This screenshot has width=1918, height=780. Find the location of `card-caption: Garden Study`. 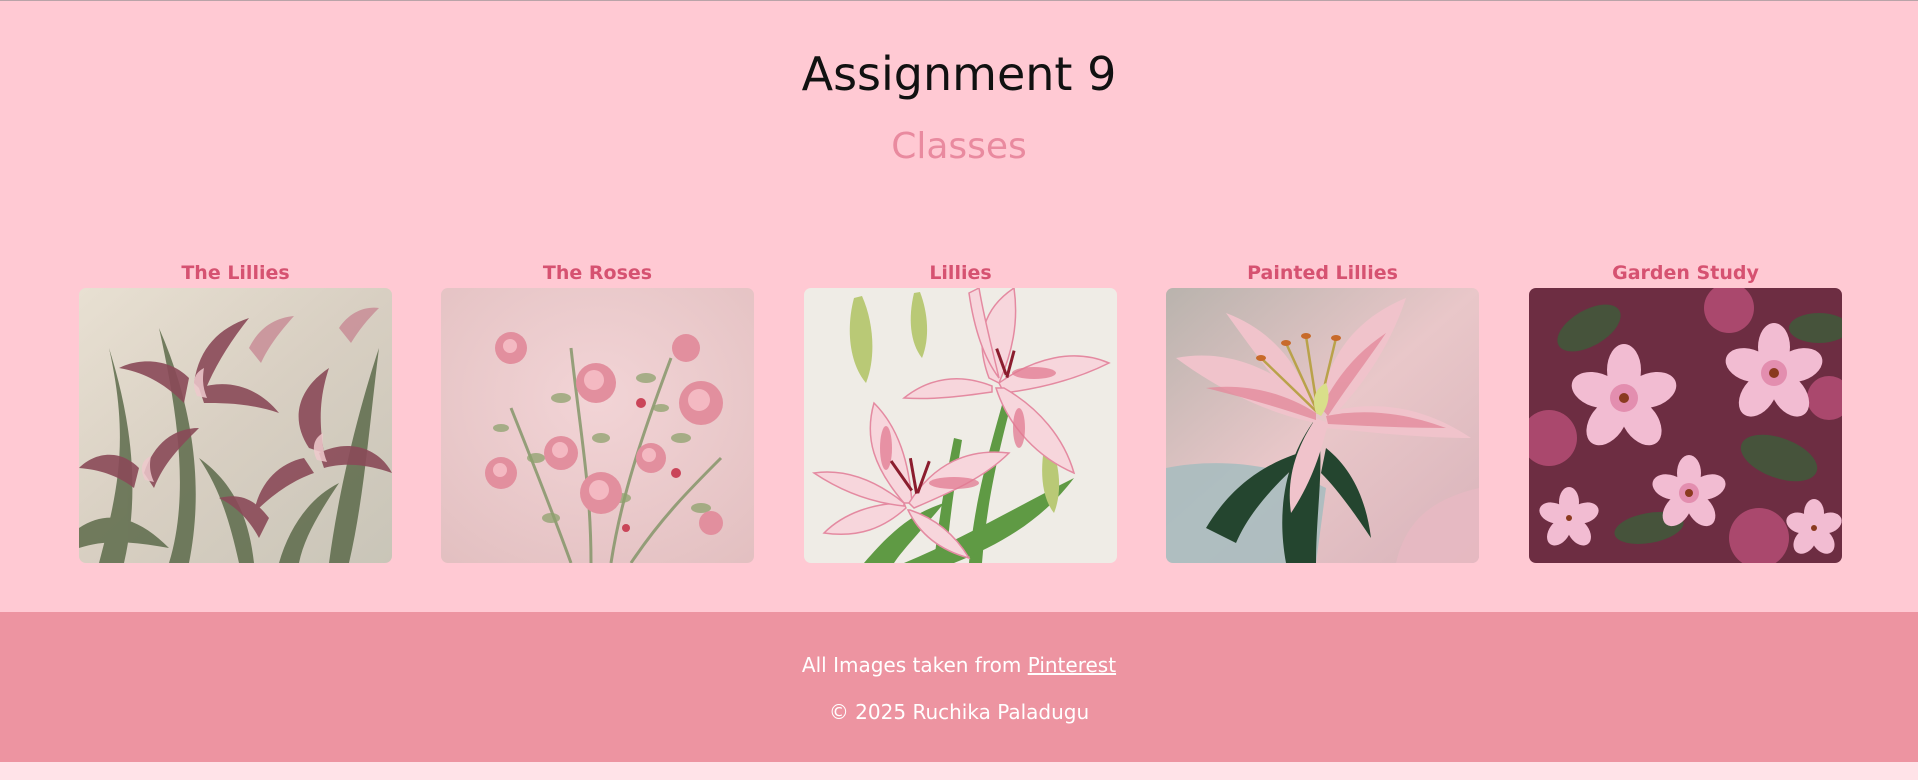

card-caption: Garden Study is located at coordinates (1685, 273).